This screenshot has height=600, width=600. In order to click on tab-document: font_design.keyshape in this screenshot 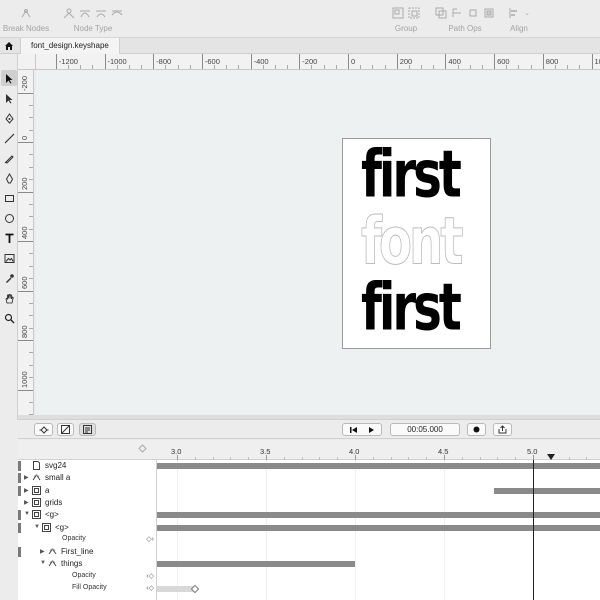, I will do `click(70, 46)`.